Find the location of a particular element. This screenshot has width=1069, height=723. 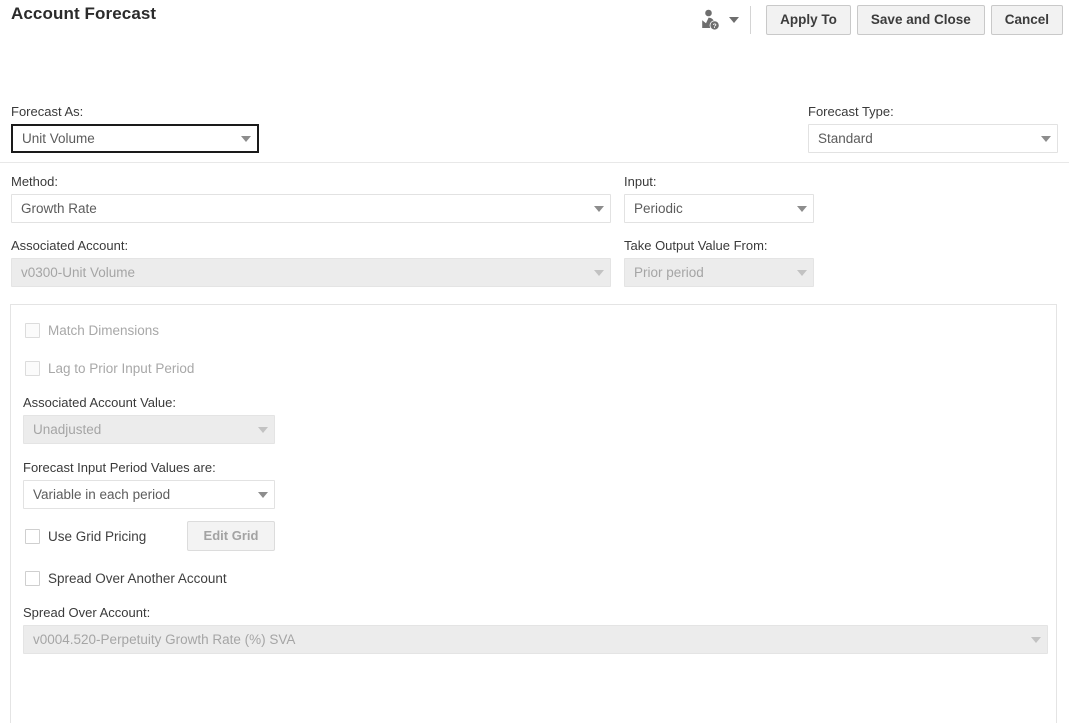

apply-to-button: Apply To is located at coordinates (808, 20).